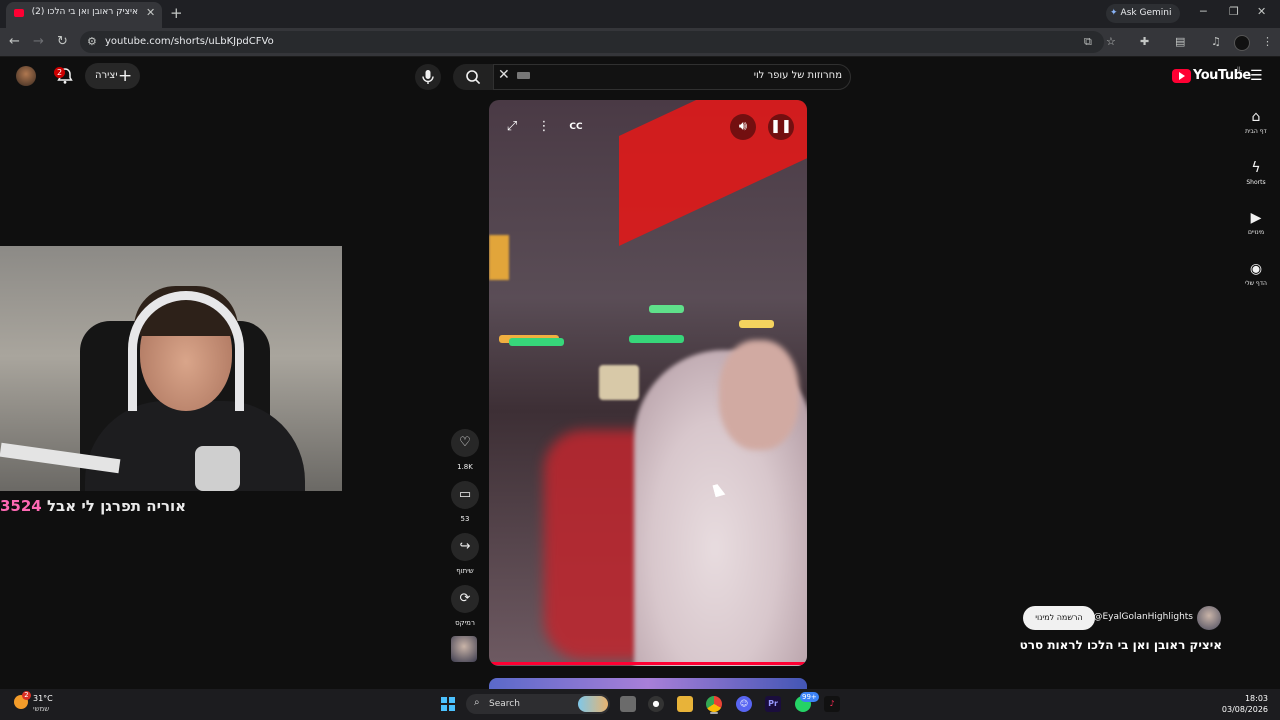  I want to click on comment-icon: ▭, so click(465, 495).